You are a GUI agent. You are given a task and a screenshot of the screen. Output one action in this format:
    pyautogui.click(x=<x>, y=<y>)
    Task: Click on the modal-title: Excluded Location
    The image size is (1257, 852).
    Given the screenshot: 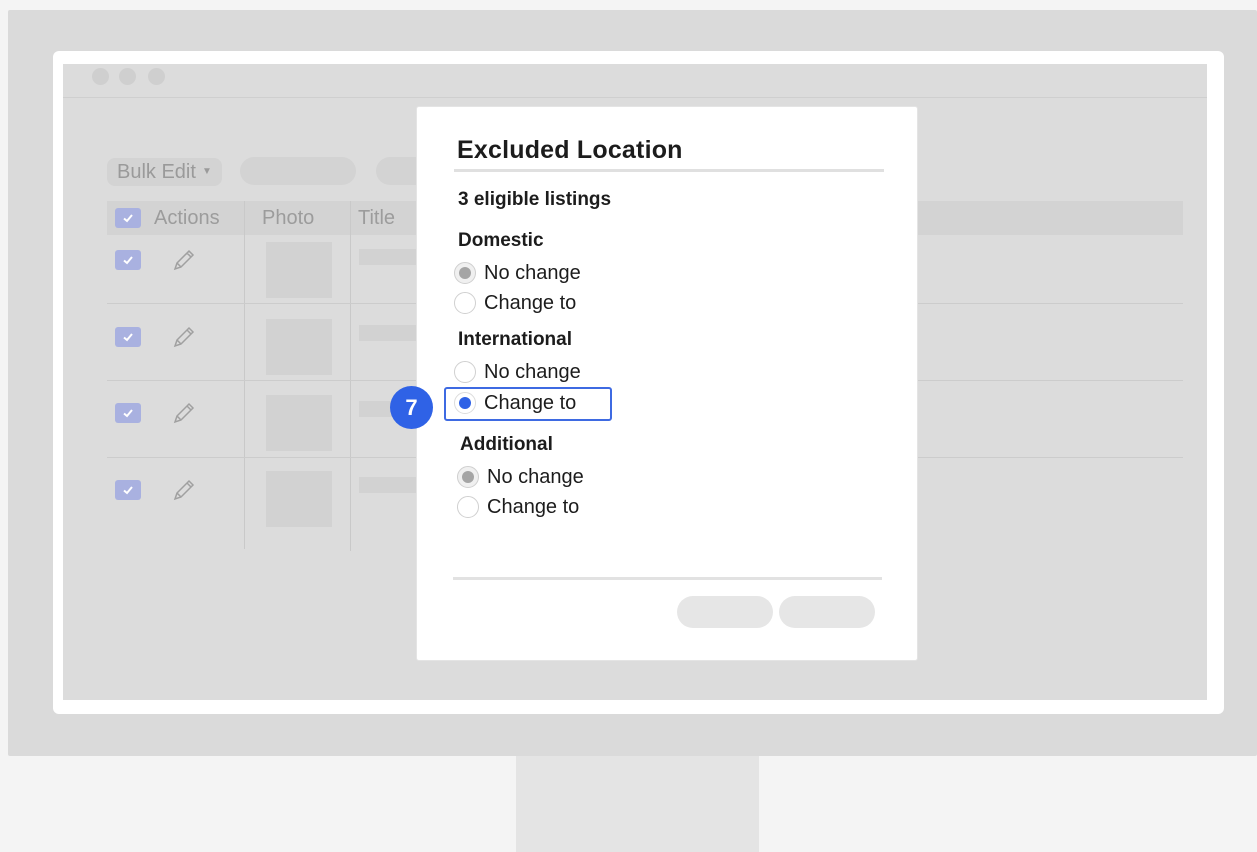 What is the action you would take?
    pyautogui.click(x=570, y=150)
    